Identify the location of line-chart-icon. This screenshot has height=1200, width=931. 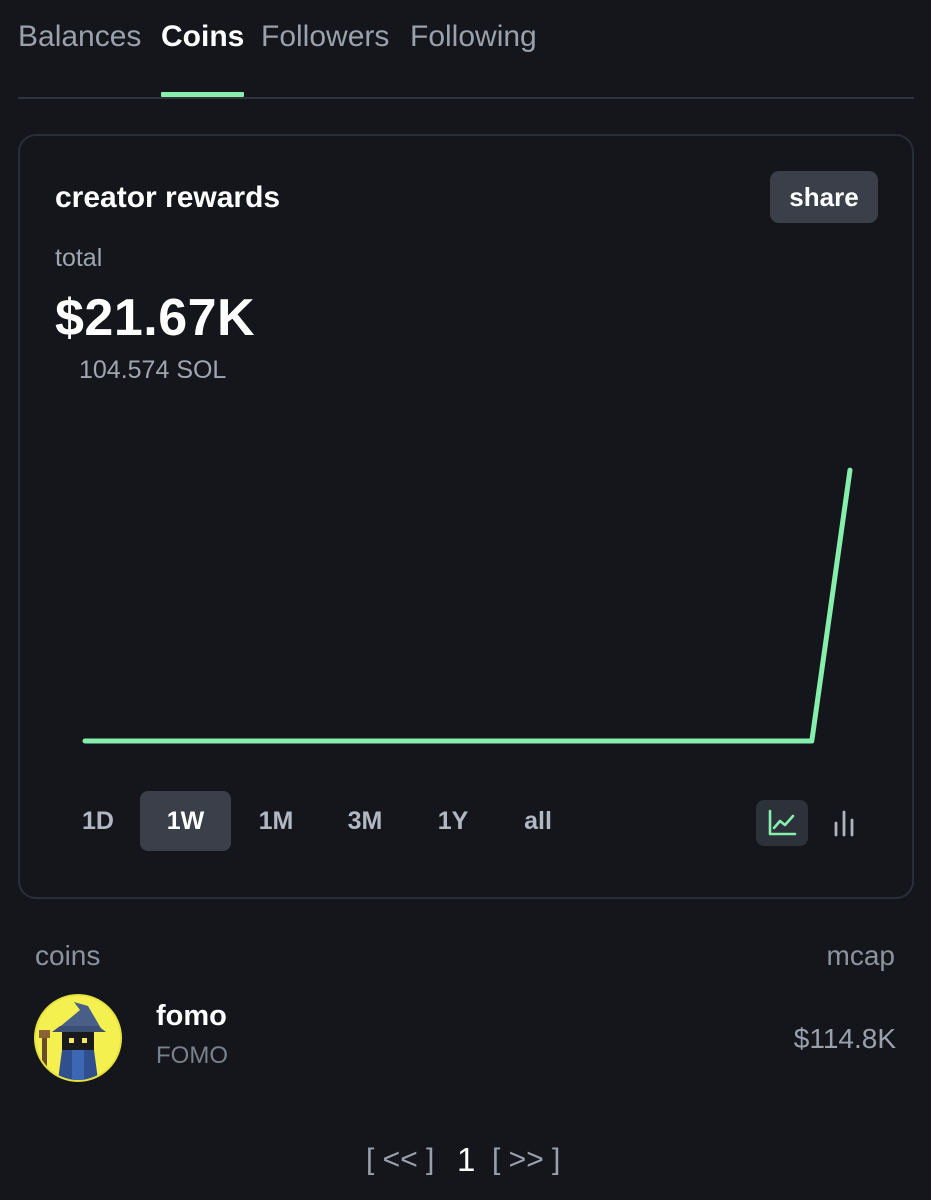
(782, 822).